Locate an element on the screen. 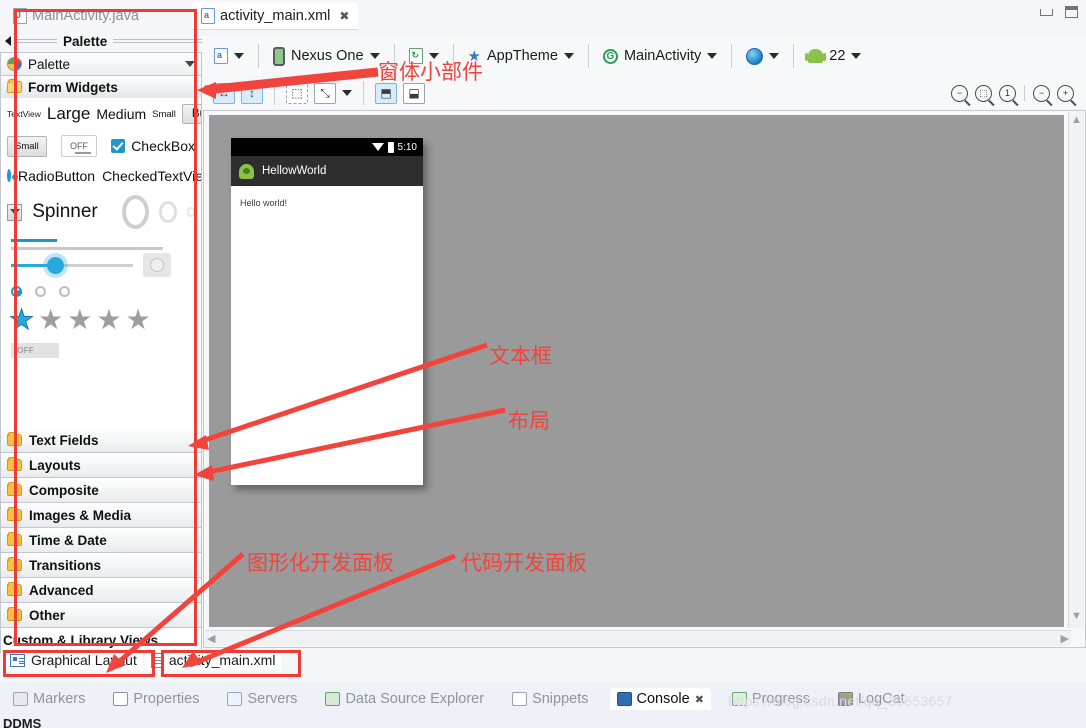 This screenshot has width=1086, height=728. show-outline-button: ⬚ is located at coordinates (297, 93).